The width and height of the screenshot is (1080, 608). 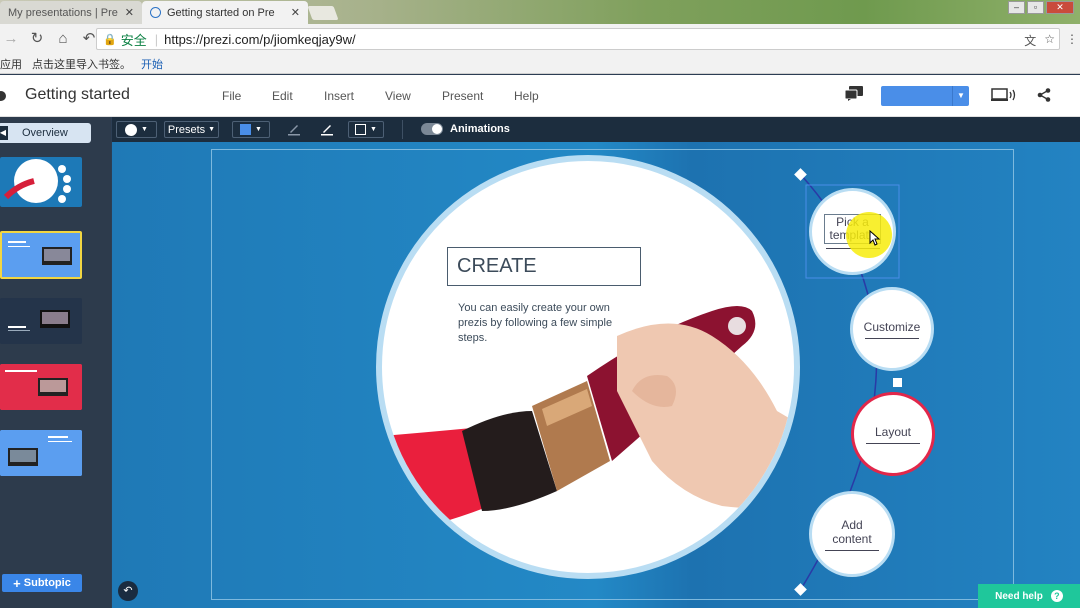 I want to click on fill-color-dropdown: ▼, so click(x=251, y=129).